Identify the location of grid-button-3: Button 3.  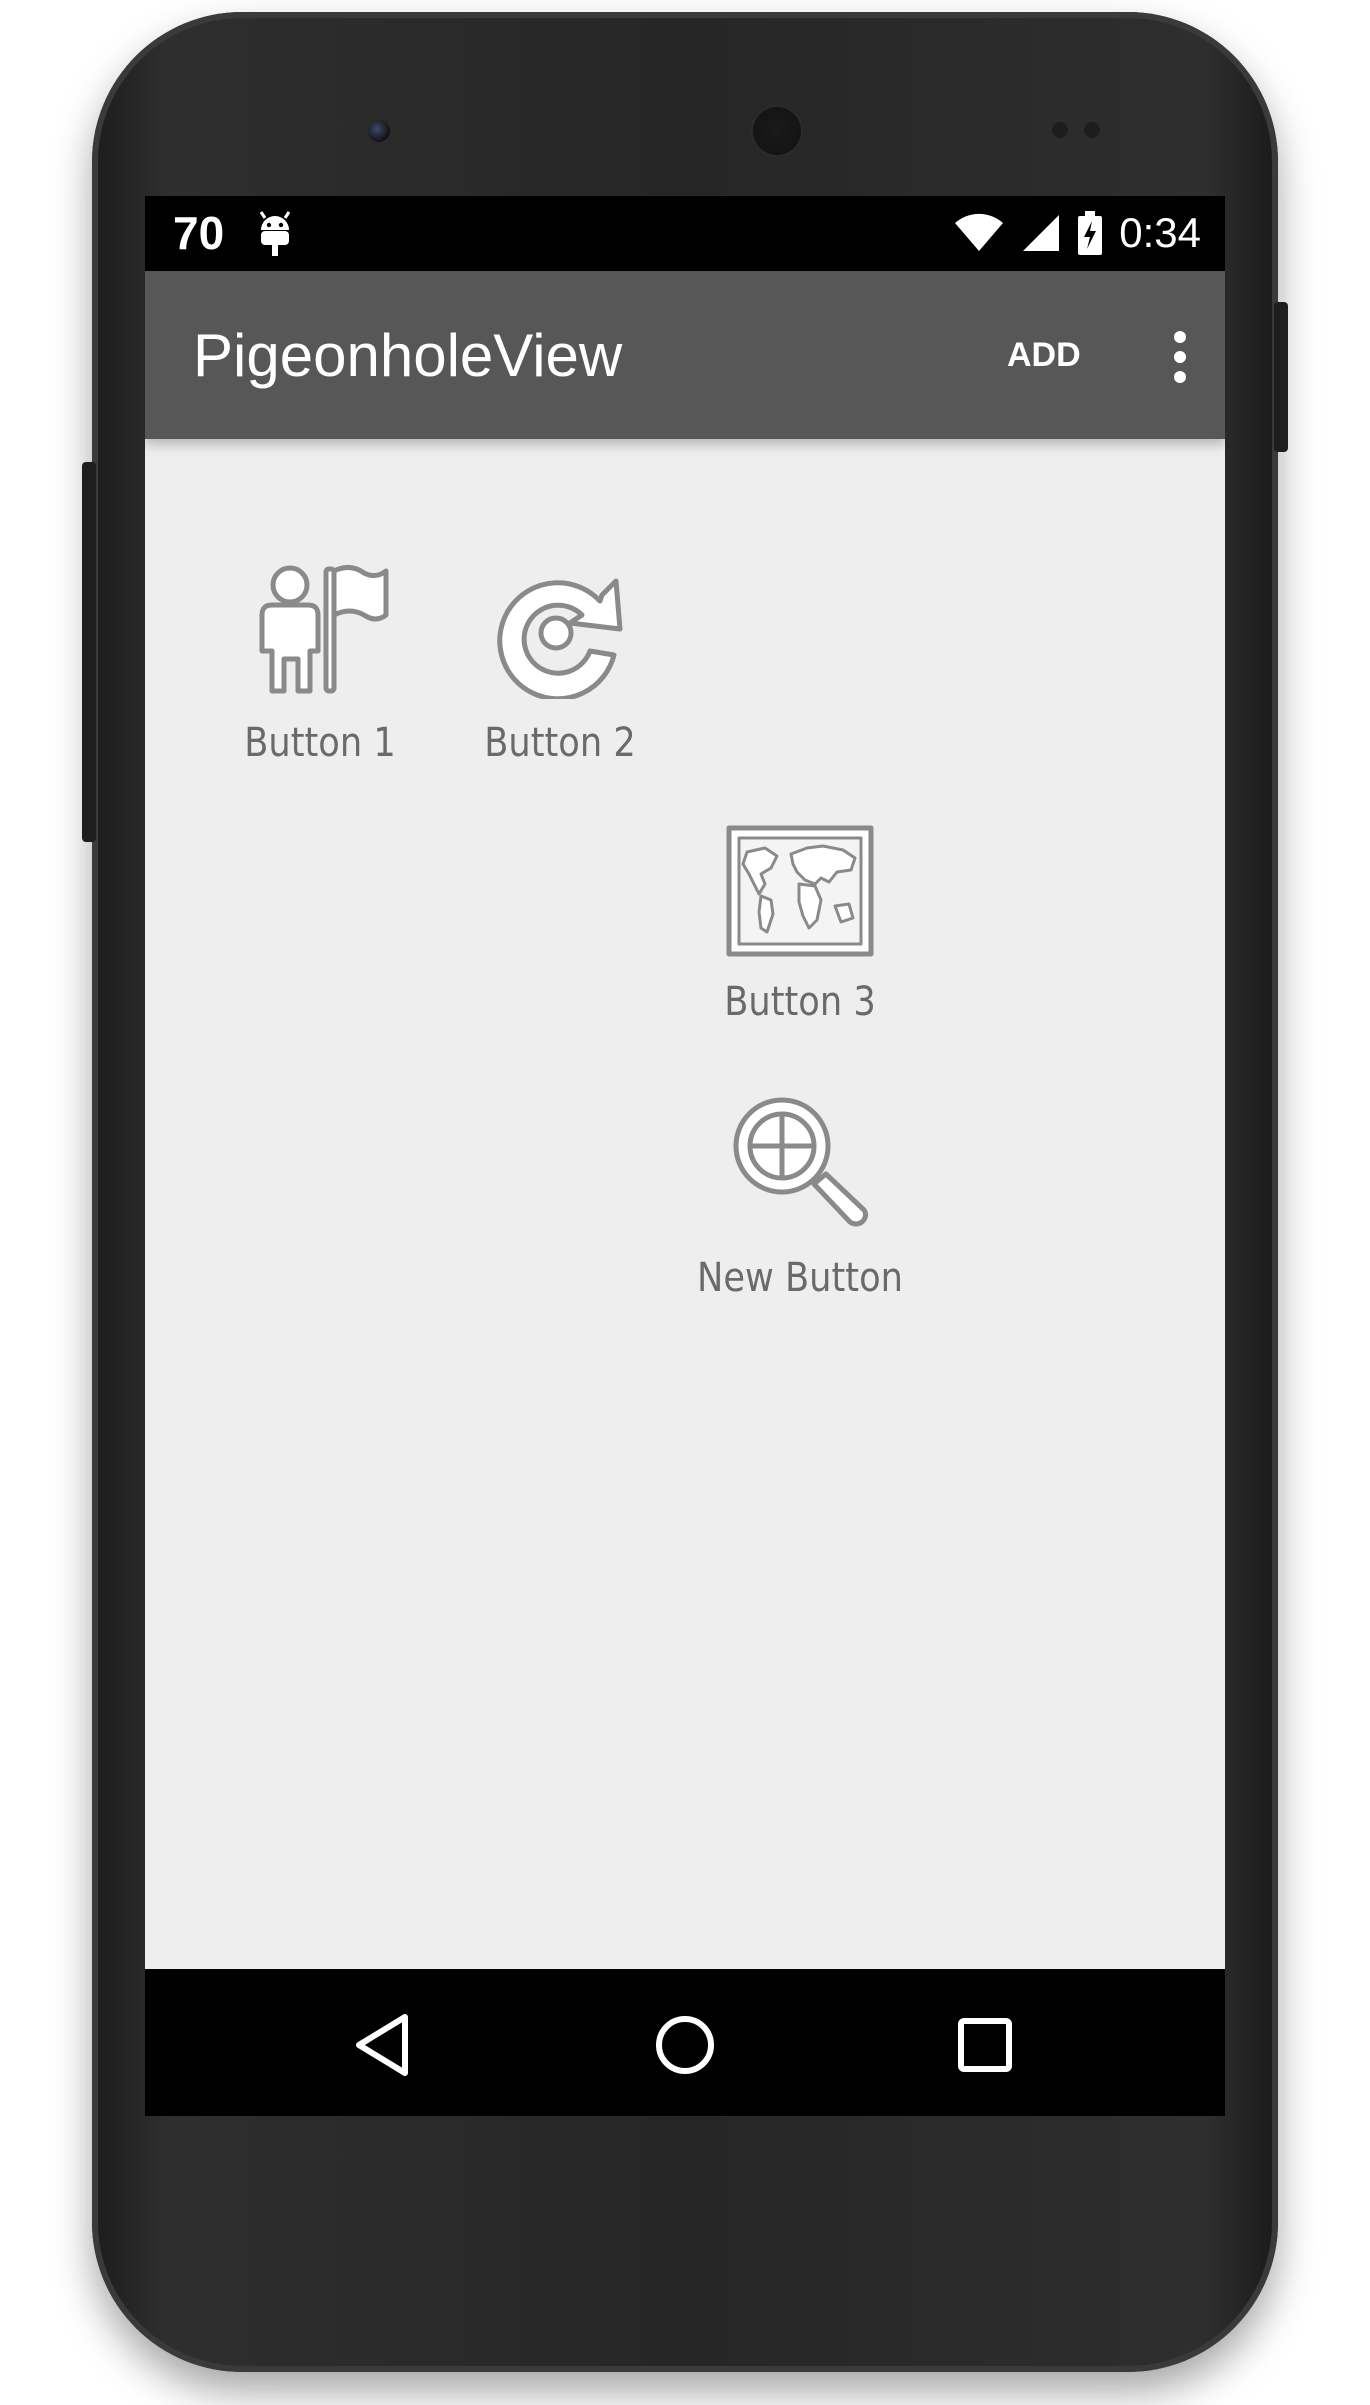
(800, 925).